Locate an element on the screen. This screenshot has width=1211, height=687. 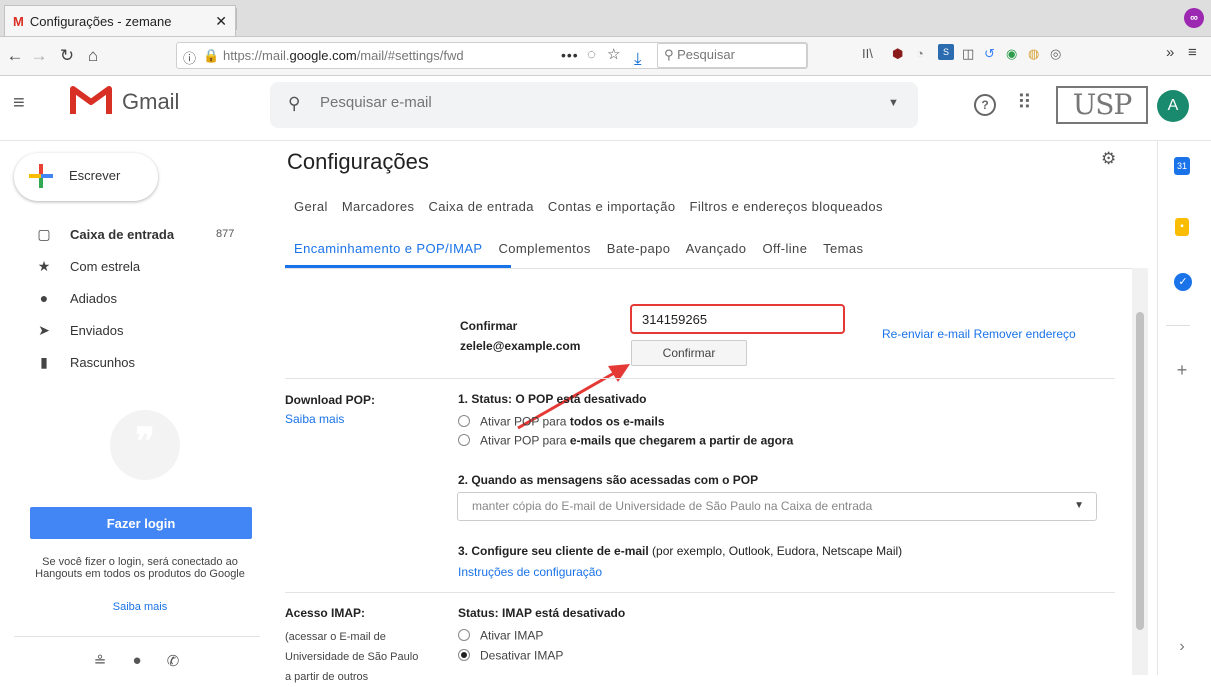
login-button: Fazer login is located at coordinates (141, 523).